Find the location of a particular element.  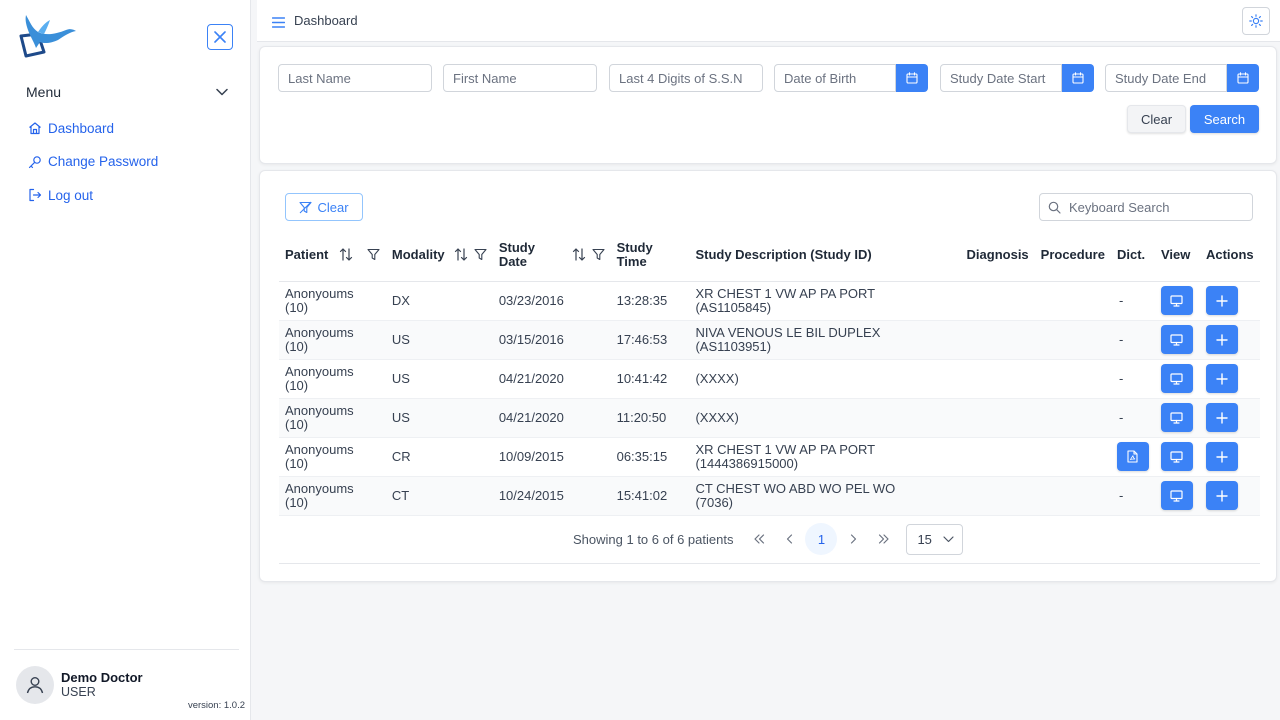

cell-description: XR CHEST 1 VW AP PA PORT (AS1105845) is located at coordinates (825, 301).